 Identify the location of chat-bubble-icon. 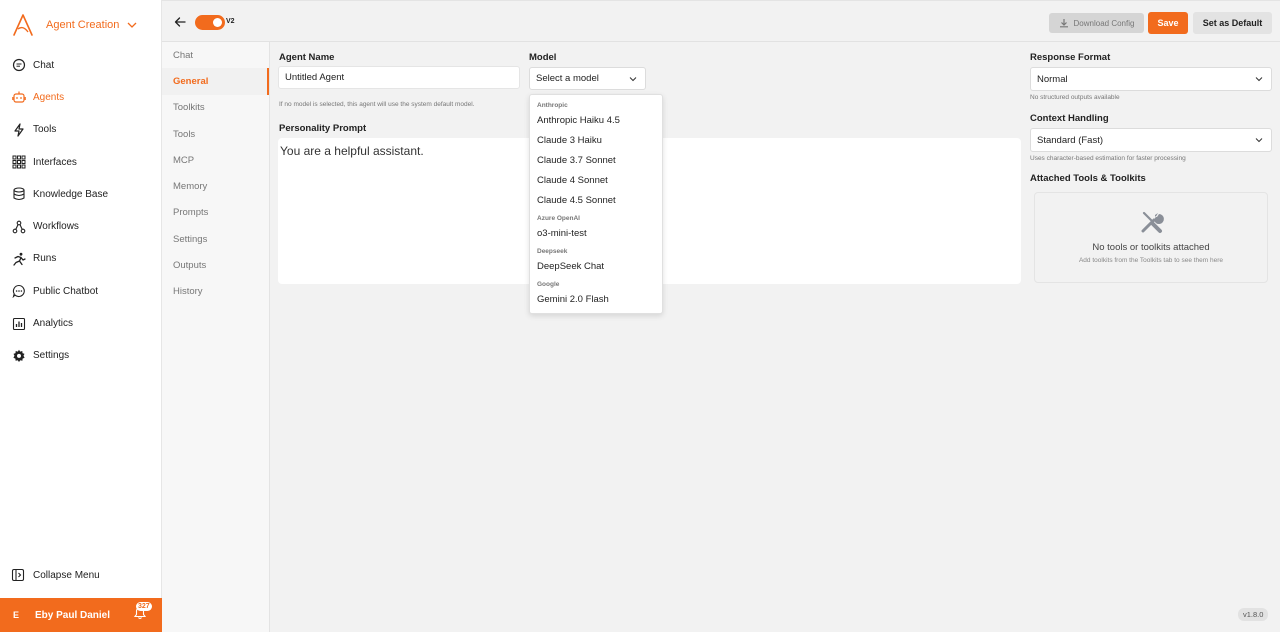
(19, 65).